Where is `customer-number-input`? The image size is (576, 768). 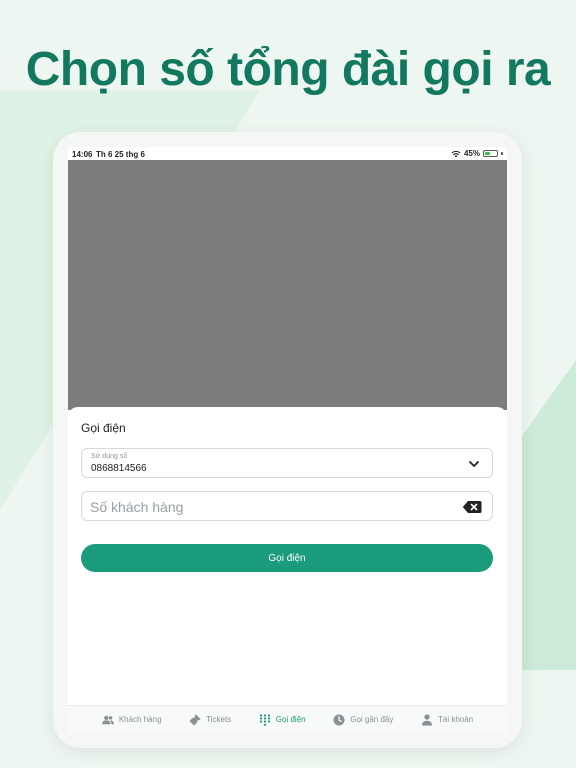
customer-number-input is located at coordinates (270, 507).